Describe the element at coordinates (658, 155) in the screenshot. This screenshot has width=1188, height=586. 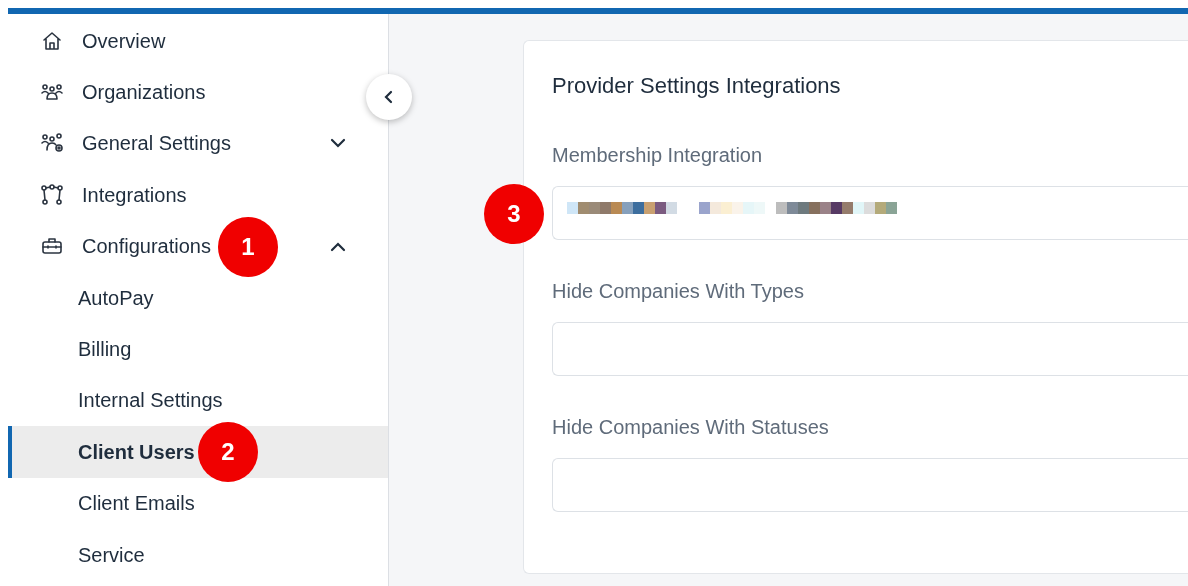
I see `field-label: Membership Integration` at that location.